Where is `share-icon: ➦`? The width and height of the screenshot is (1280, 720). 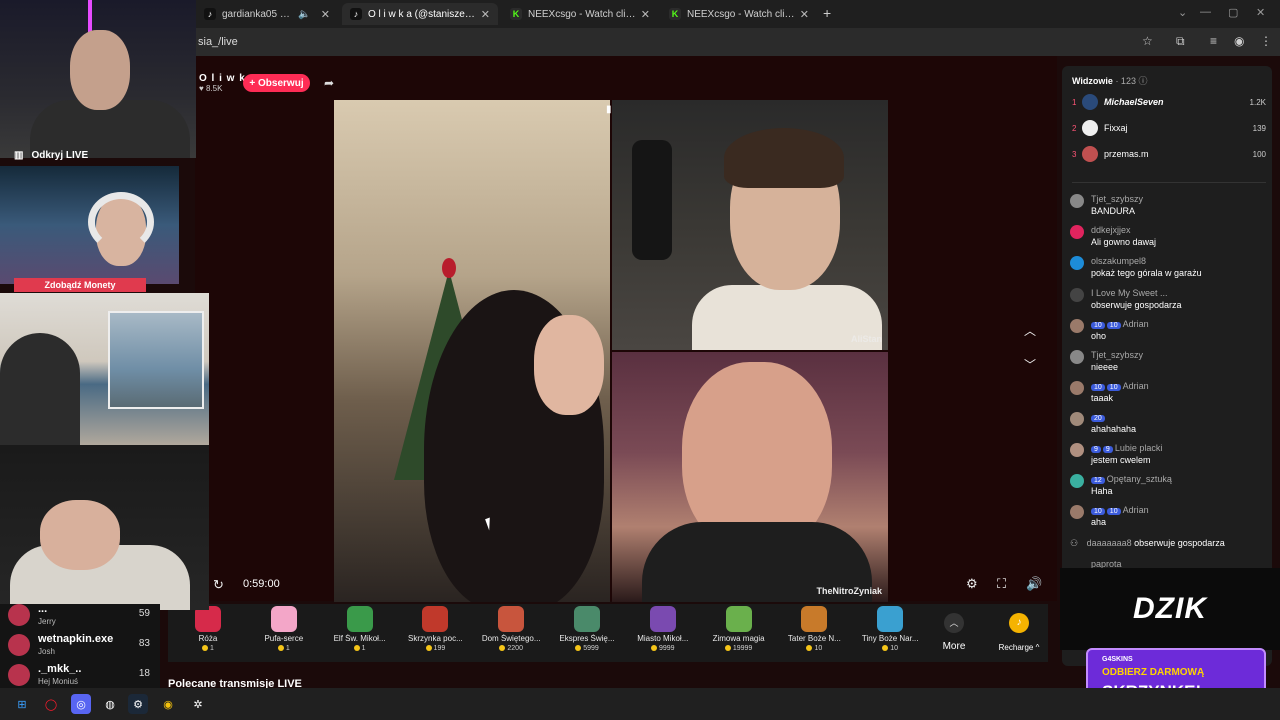
share-icon: ➦ is located at coordinates (329, 83).